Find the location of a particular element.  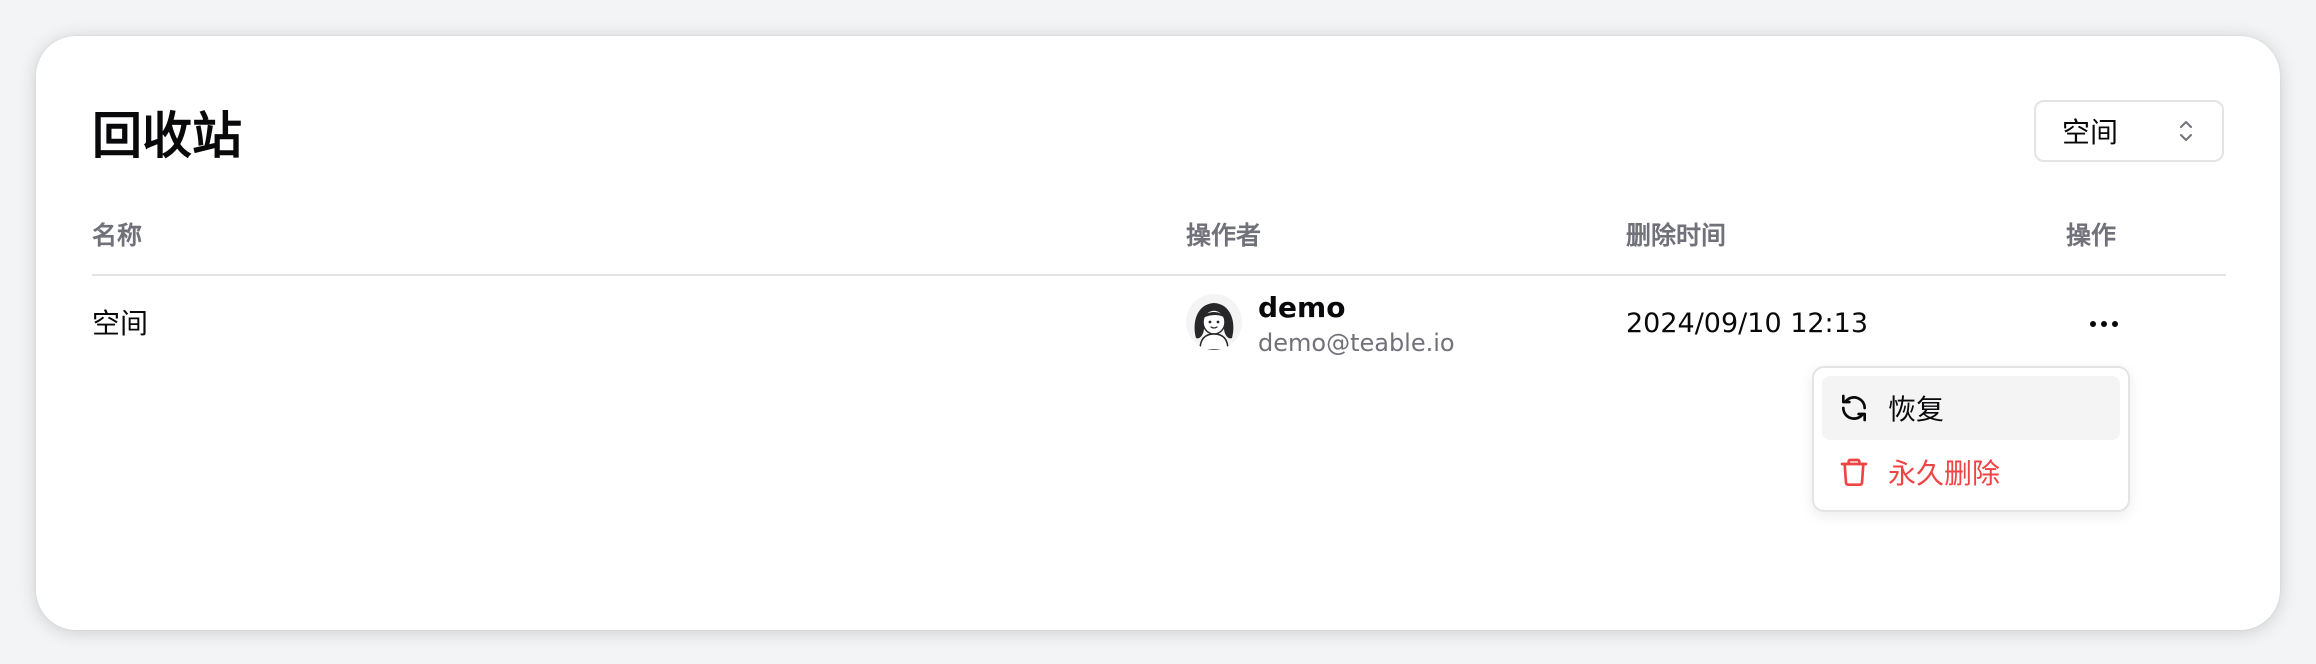

permanent-delete-menu-item: 永久删除 is located at coordinates (1971, 472).